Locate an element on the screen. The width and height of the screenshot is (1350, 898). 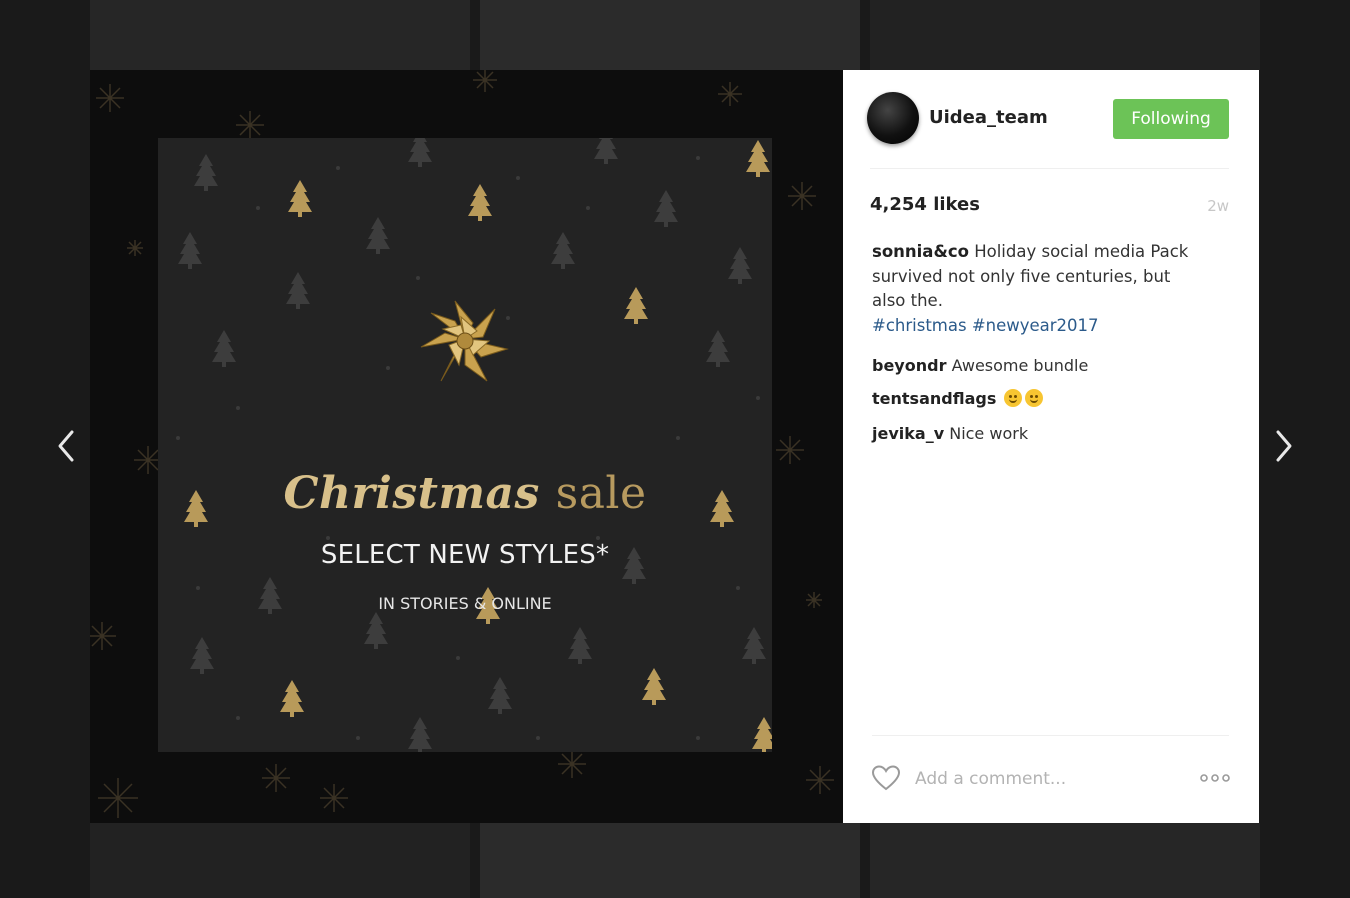
post-time: 2w is located at coordinates (1218, 206).